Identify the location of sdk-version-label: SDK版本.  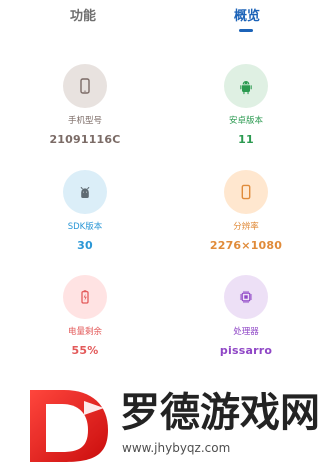
(85, 227).